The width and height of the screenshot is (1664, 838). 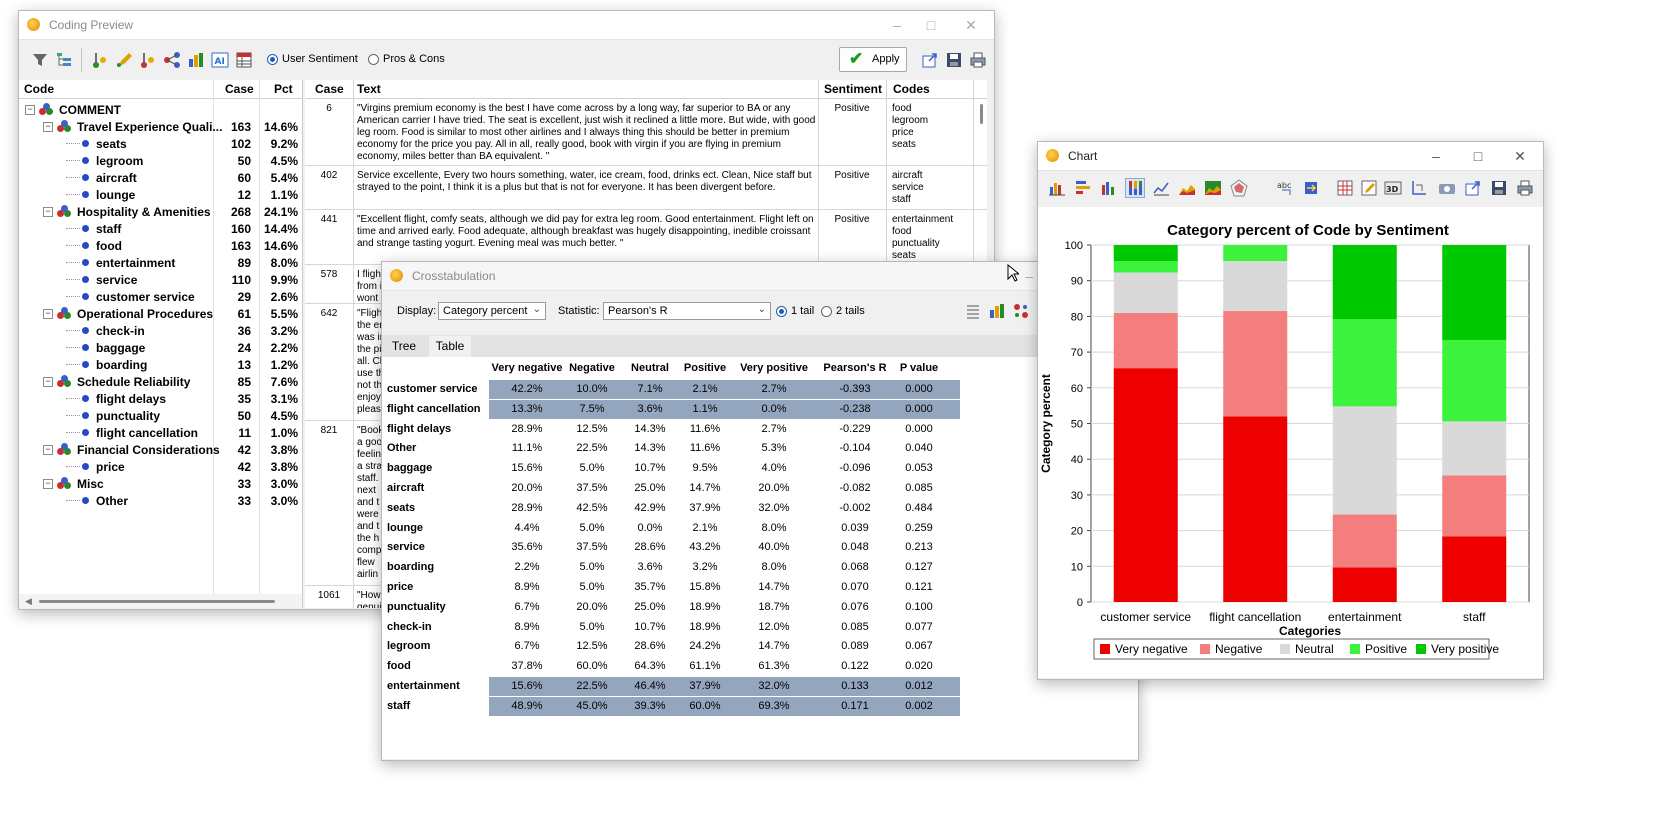 What do you see at coordinates (1285, 188) in the screenshot?
I see `labels-icon: abc` at bounding box center [1285, 188].